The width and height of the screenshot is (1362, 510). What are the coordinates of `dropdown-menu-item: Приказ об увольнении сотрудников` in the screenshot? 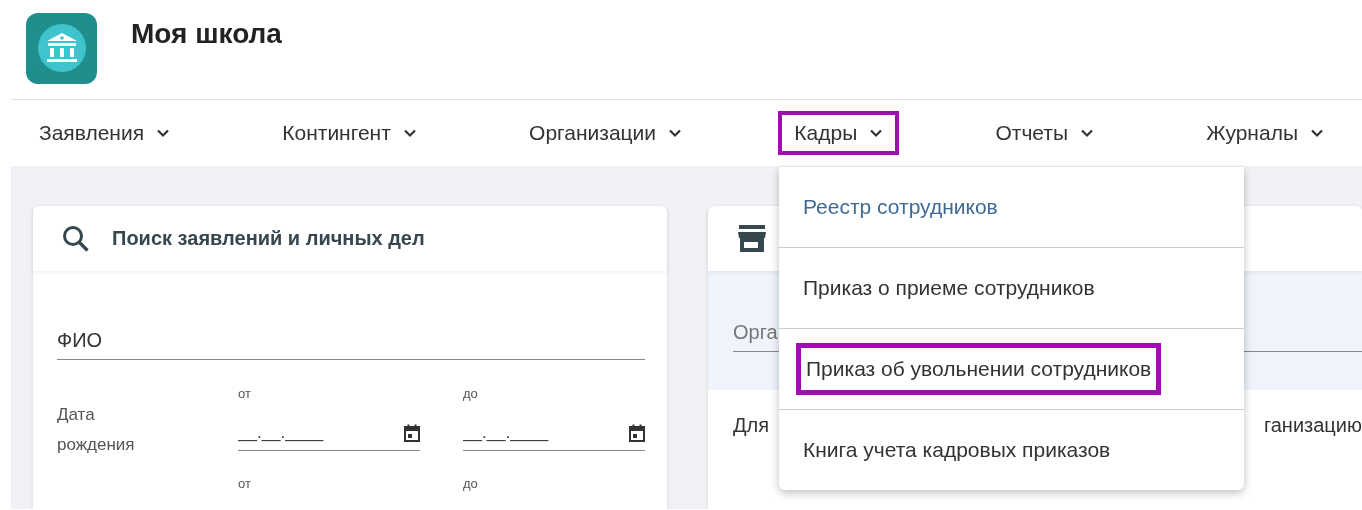 It's located at (979, 369).